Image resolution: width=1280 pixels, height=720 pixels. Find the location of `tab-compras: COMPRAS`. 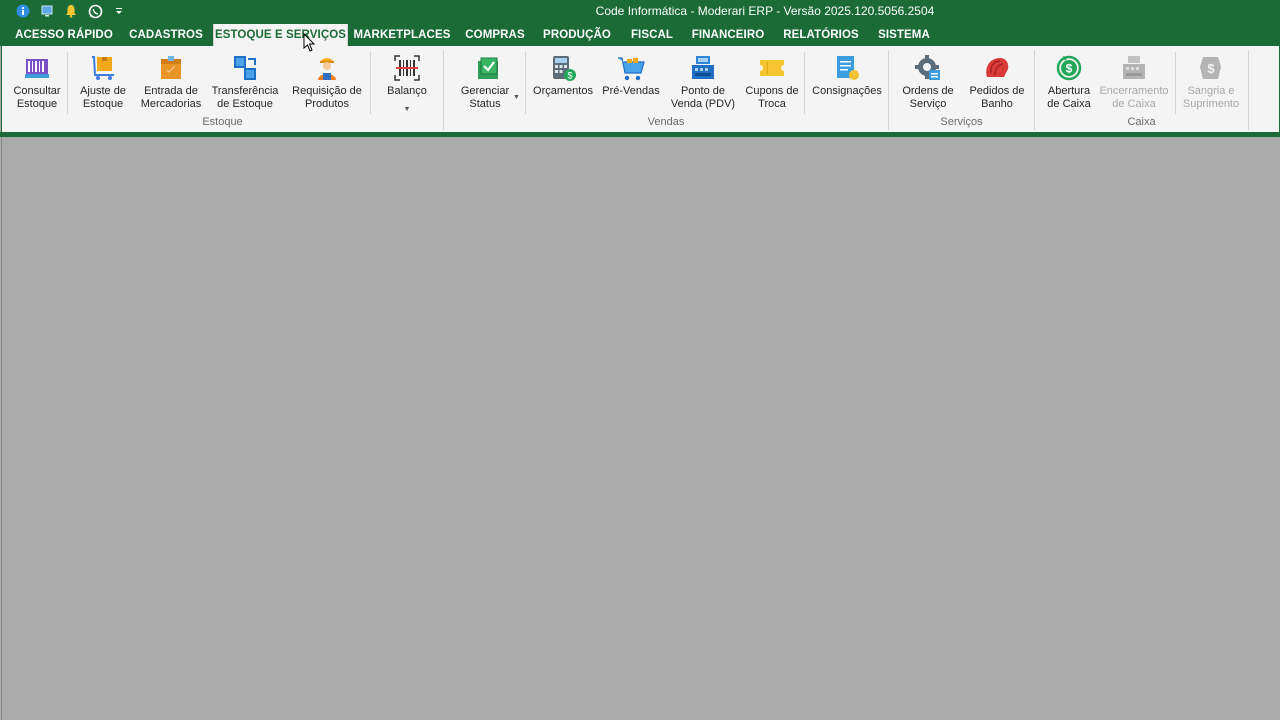

tab-compras: COMPRAS is located at coordinates (495, 35).